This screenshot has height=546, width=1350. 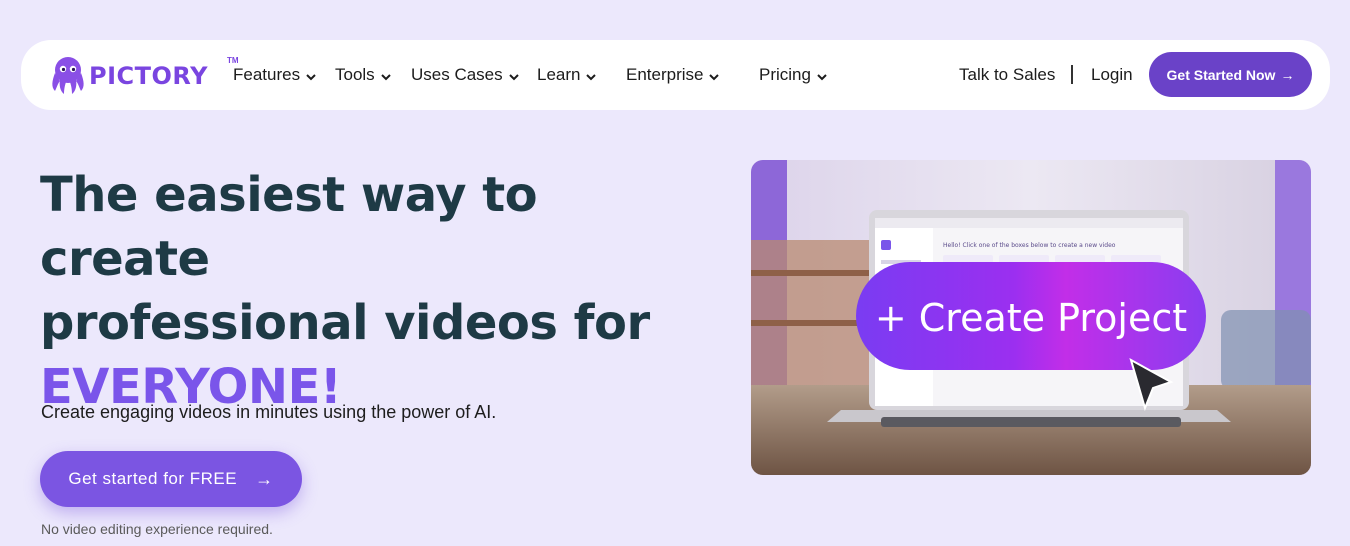 I want to click on no-experience-note: No video editing experience required., so click(x=157, y=529).